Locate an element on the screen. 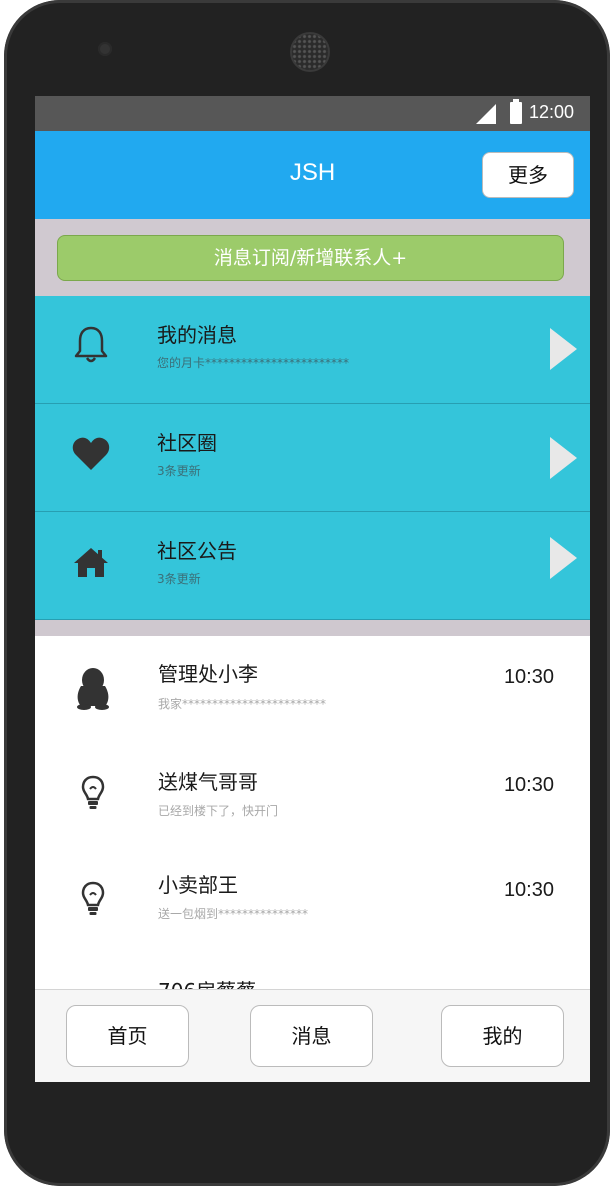 The image size is (614, 1186). section-divider is located at coordinates (312, 628).